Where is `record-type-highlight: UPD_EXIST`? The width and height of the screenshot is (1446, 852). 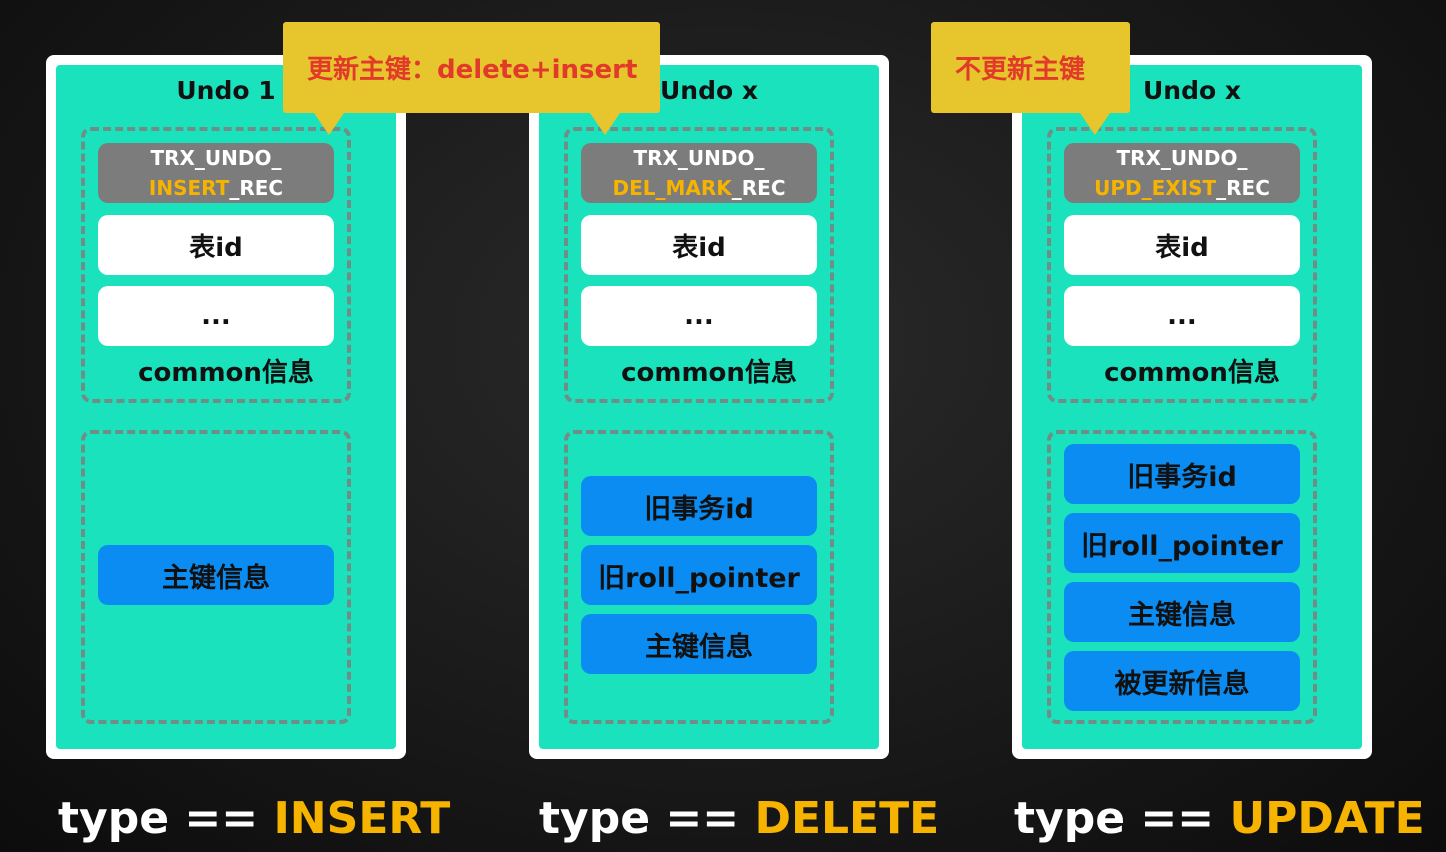 record-type-highlight: UPD_EXIST is located at coordinates (1155, 188).